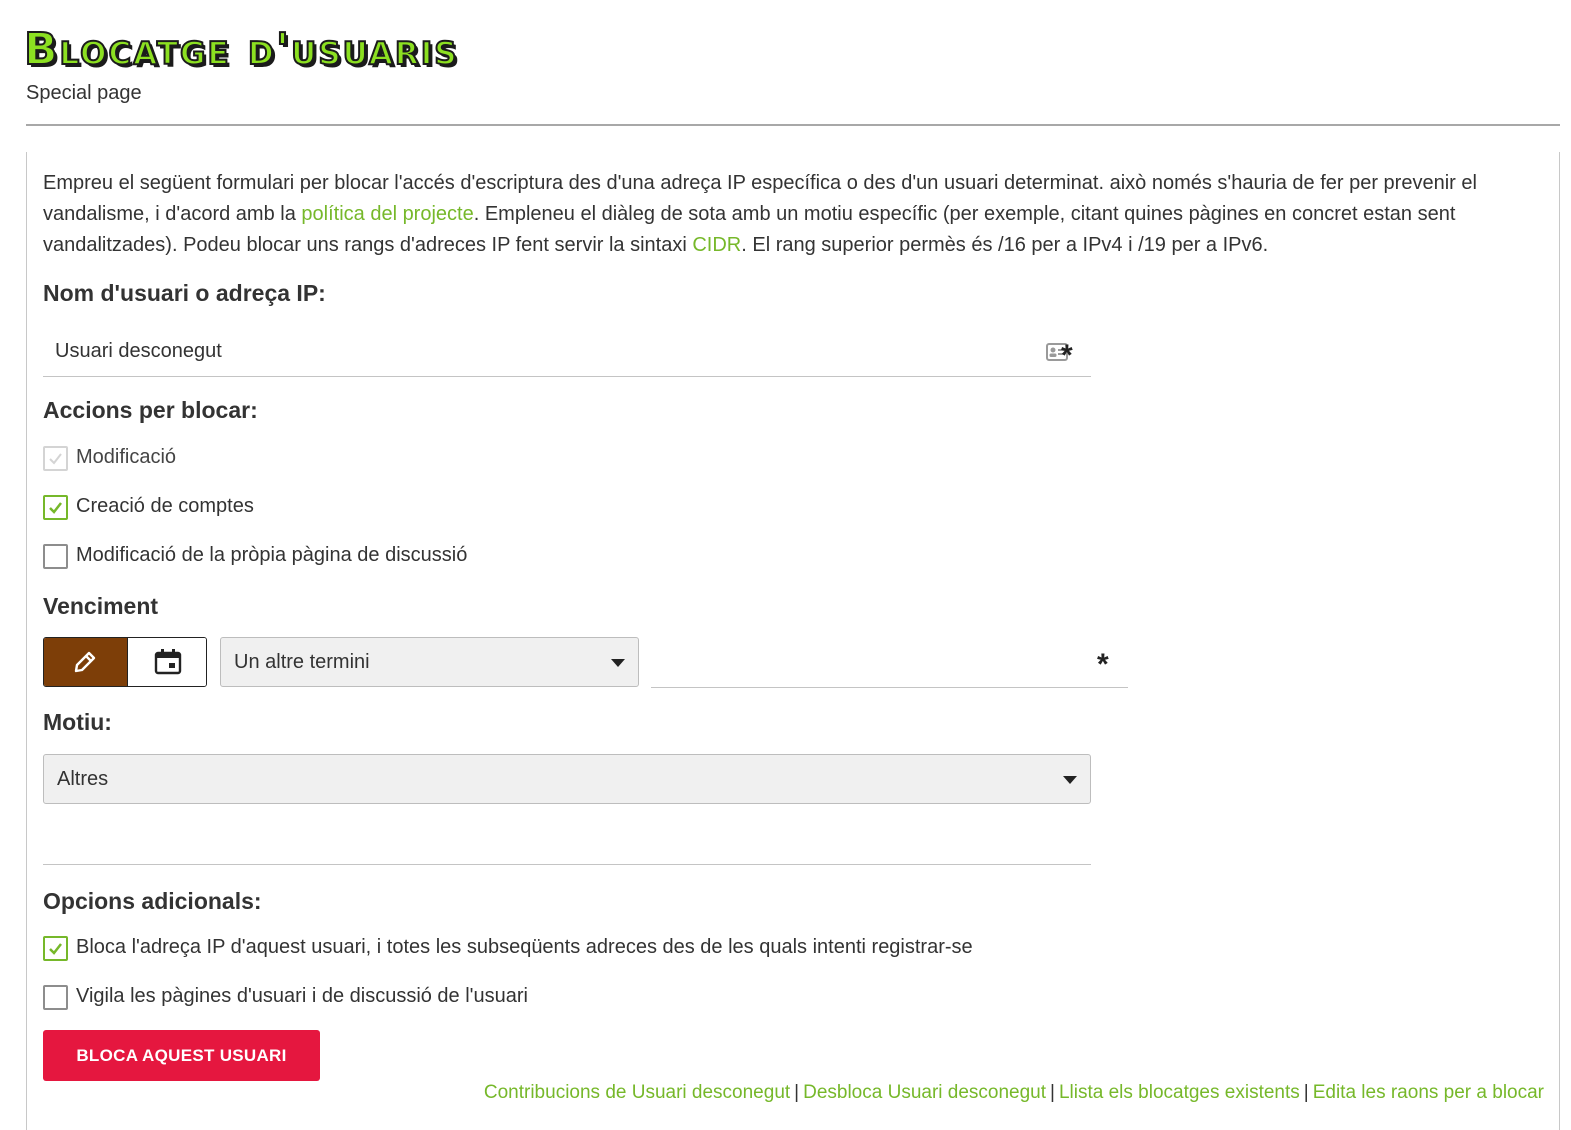 The width and height of the screenshot is (1571, 1130). I want to click on expiry-date-mode-button, so click(166, 662).